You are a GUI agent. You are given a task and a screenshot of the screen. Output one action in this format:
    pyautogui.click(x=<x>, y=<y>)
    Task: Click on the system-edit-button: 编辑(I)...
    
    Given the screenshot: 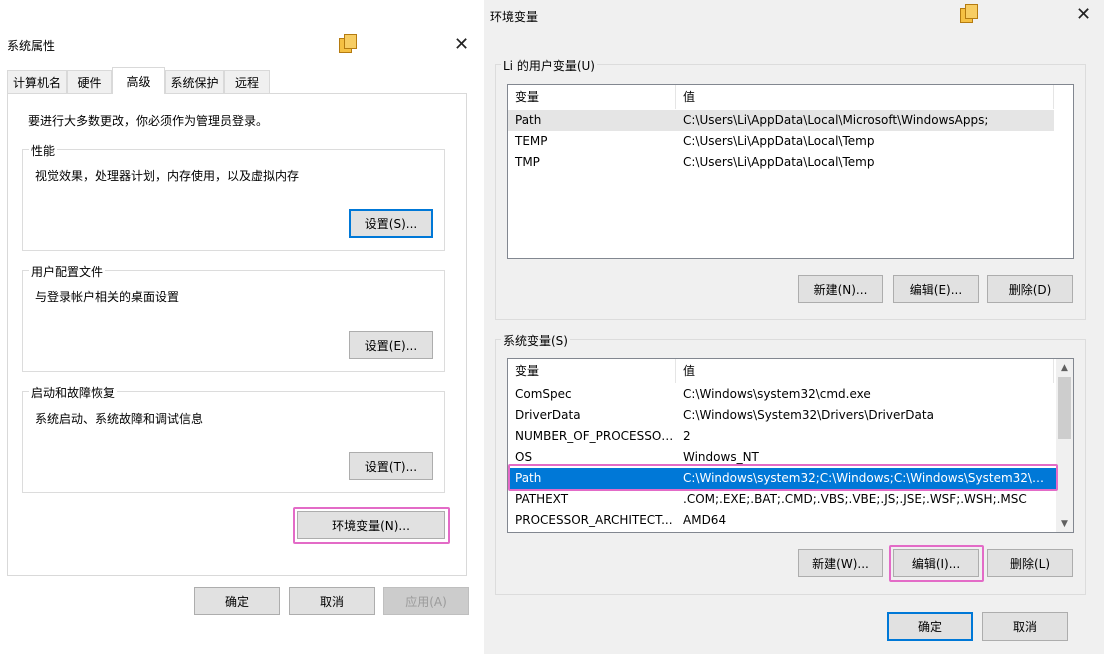 What is the action you would take?
    pyautogui.click(x=936, y=563)
    